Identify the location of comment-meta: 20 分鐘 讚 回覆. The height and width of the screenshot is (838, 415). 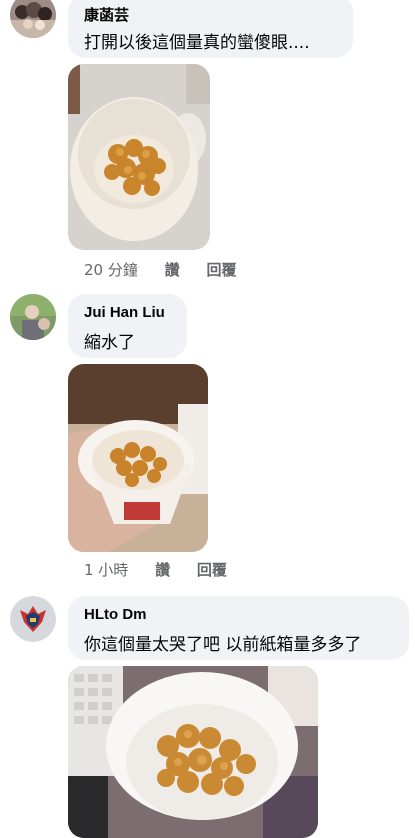
(171, 269).